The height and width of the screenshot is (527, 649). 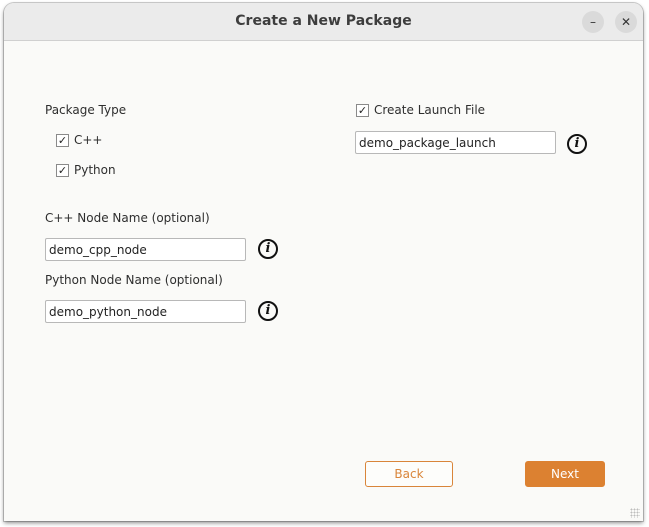 I want to click on minimize-icon: –, so click(x=593, y=22).